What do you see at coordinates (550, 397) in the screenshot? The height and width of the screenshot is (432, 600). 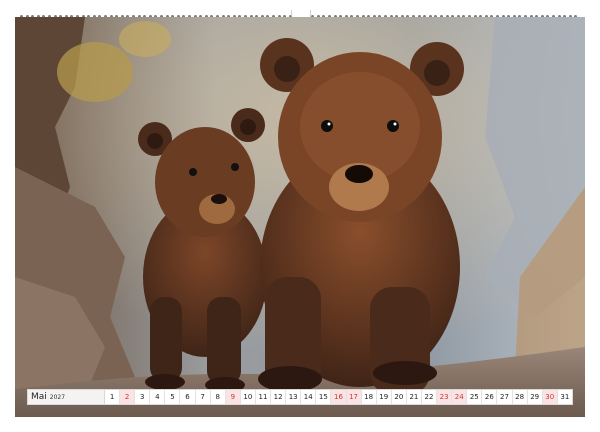 I see `day-cell: 30` at bounding box center [550, 397].